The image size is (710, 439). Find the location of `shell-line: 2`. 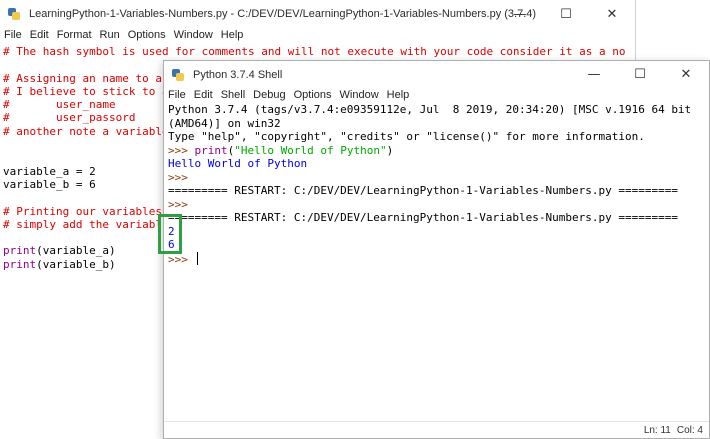

shell-line: 2 is located at coordinates (435, 232).